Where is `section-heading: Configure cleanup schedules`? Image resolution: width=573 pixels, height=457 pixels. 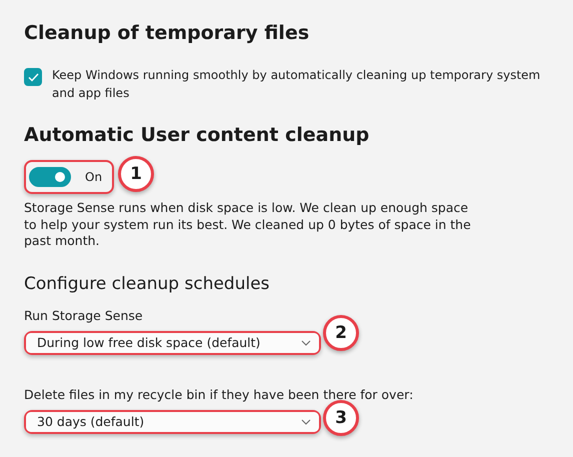 section-heading: Configure cleanup schedules is located at coordinates (147, 284).